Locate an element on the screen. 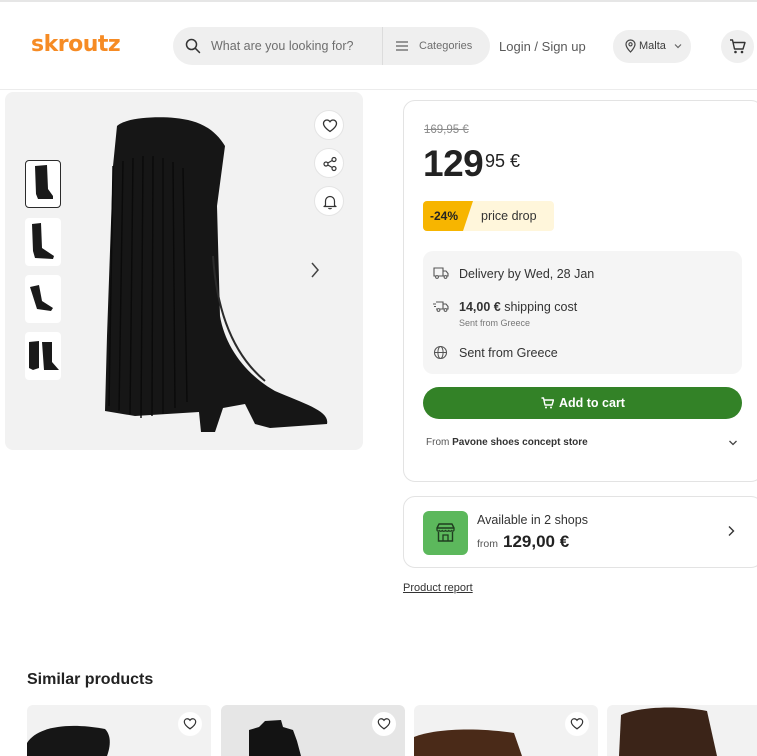  search-icon is located at coordinates (193, 46).